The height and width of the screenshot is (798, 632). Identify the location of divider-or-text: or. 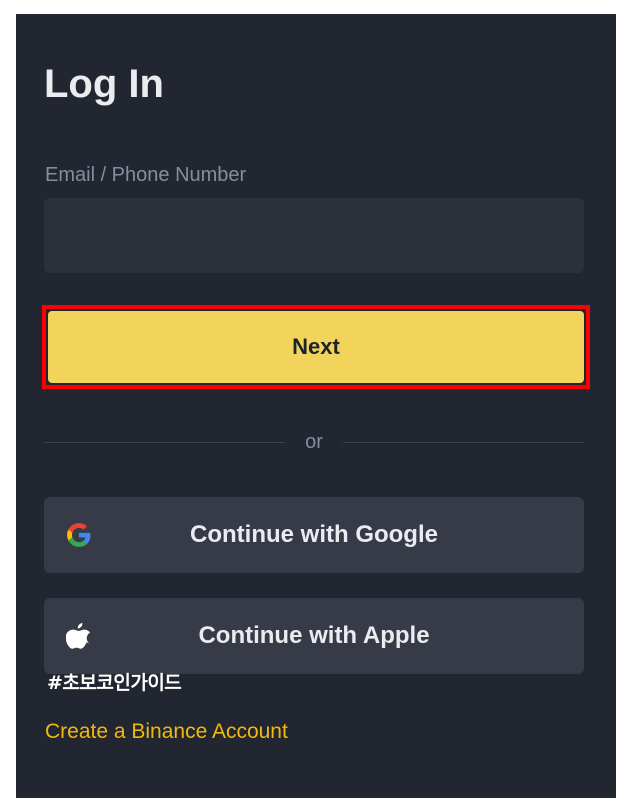
(314, 441).